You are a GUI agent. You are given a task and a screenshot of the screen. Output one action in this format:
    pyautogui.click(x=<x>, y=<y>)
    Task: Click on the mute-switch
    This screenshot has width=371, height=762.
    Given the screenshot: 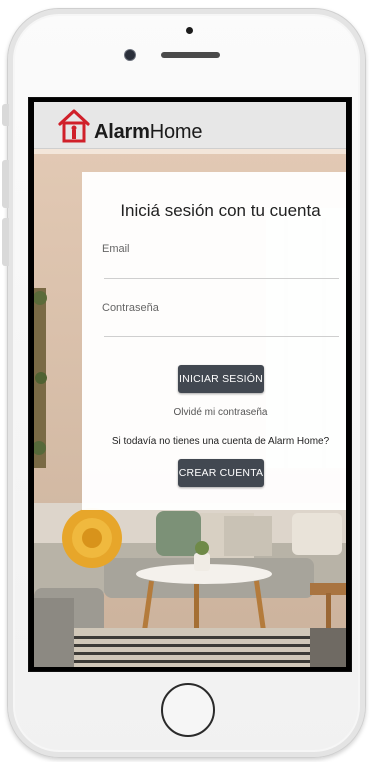 What is the action you would take?
    pyautogui.click(x=5, y=115)
    